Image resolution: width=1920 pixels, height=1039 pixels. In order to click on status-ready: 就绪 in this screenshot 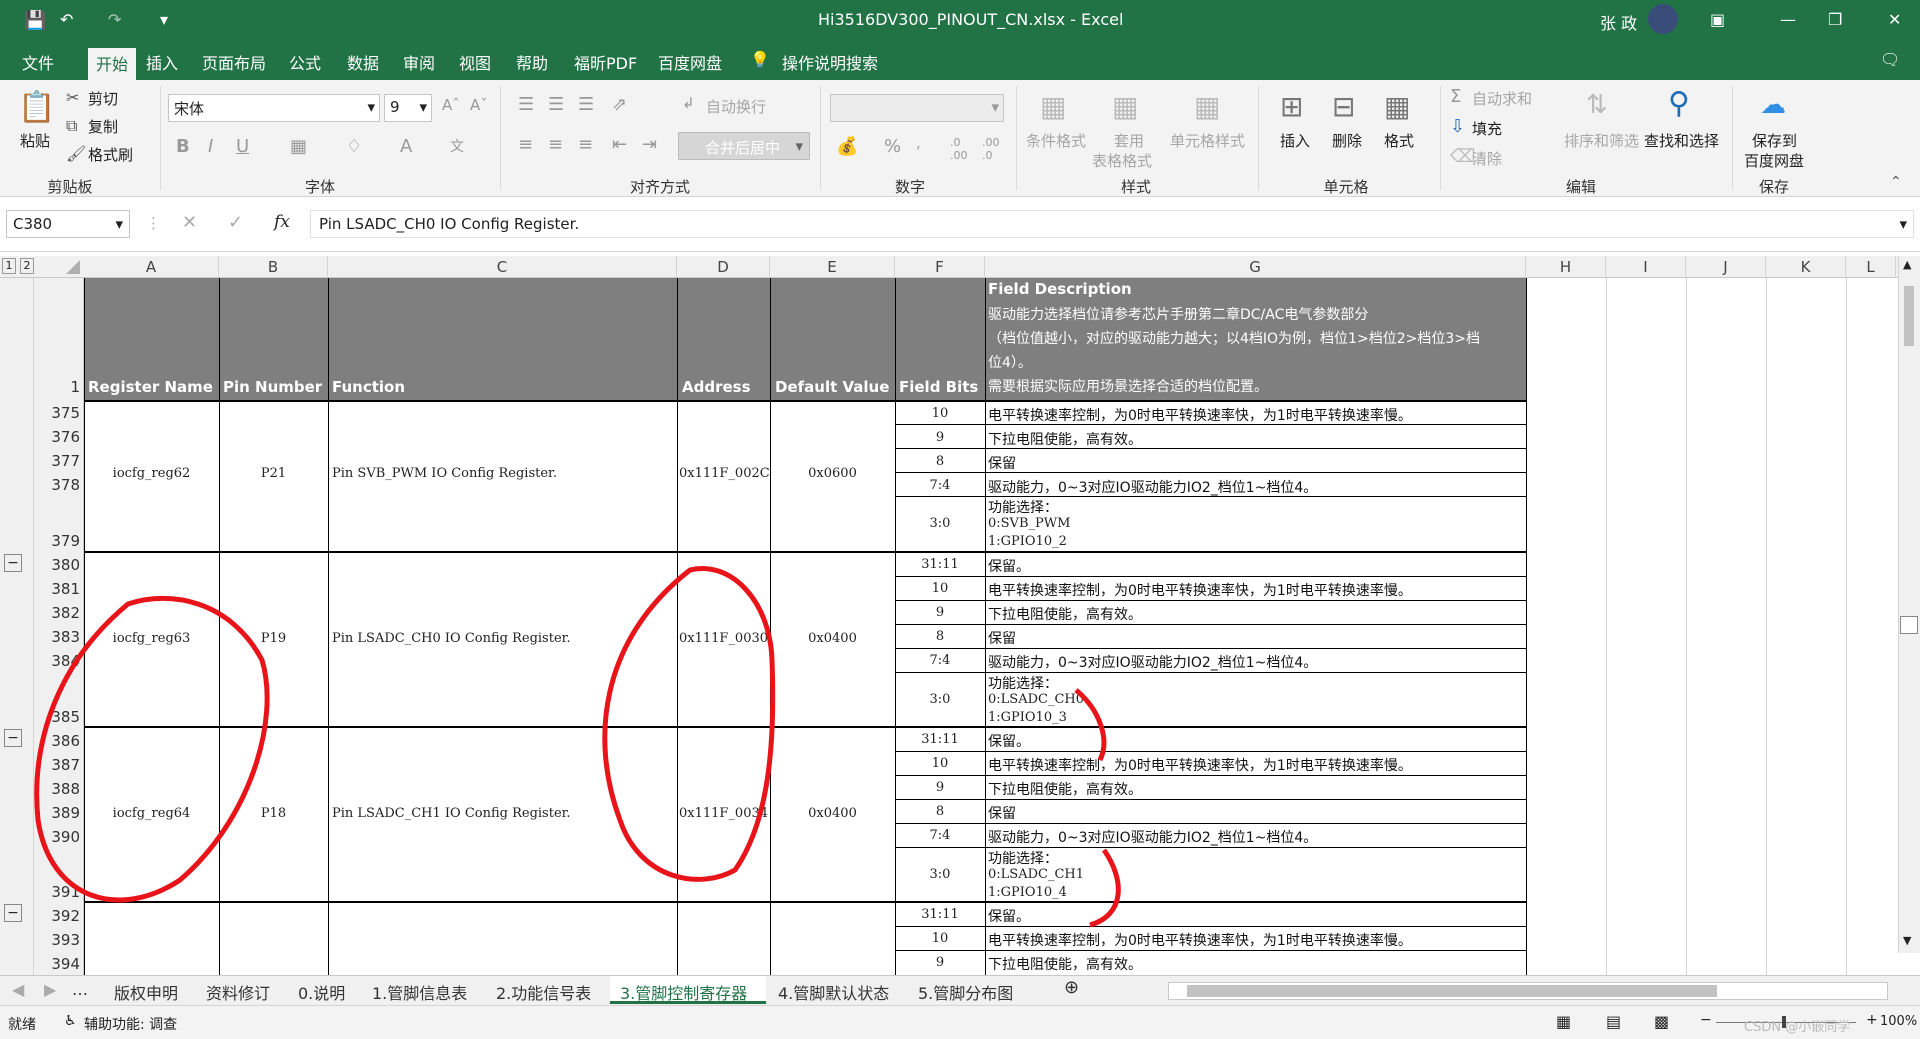, I will do `click(22, 1025)`.